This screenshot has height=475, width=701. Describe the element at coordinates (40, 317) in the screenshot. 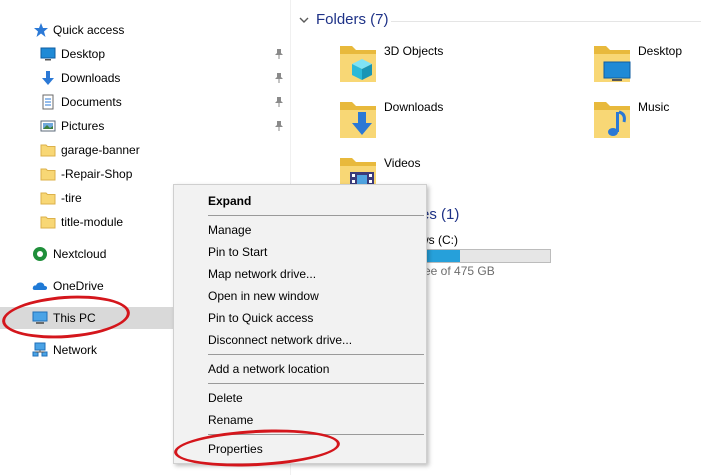

I see `this-pc-icon` at that location.